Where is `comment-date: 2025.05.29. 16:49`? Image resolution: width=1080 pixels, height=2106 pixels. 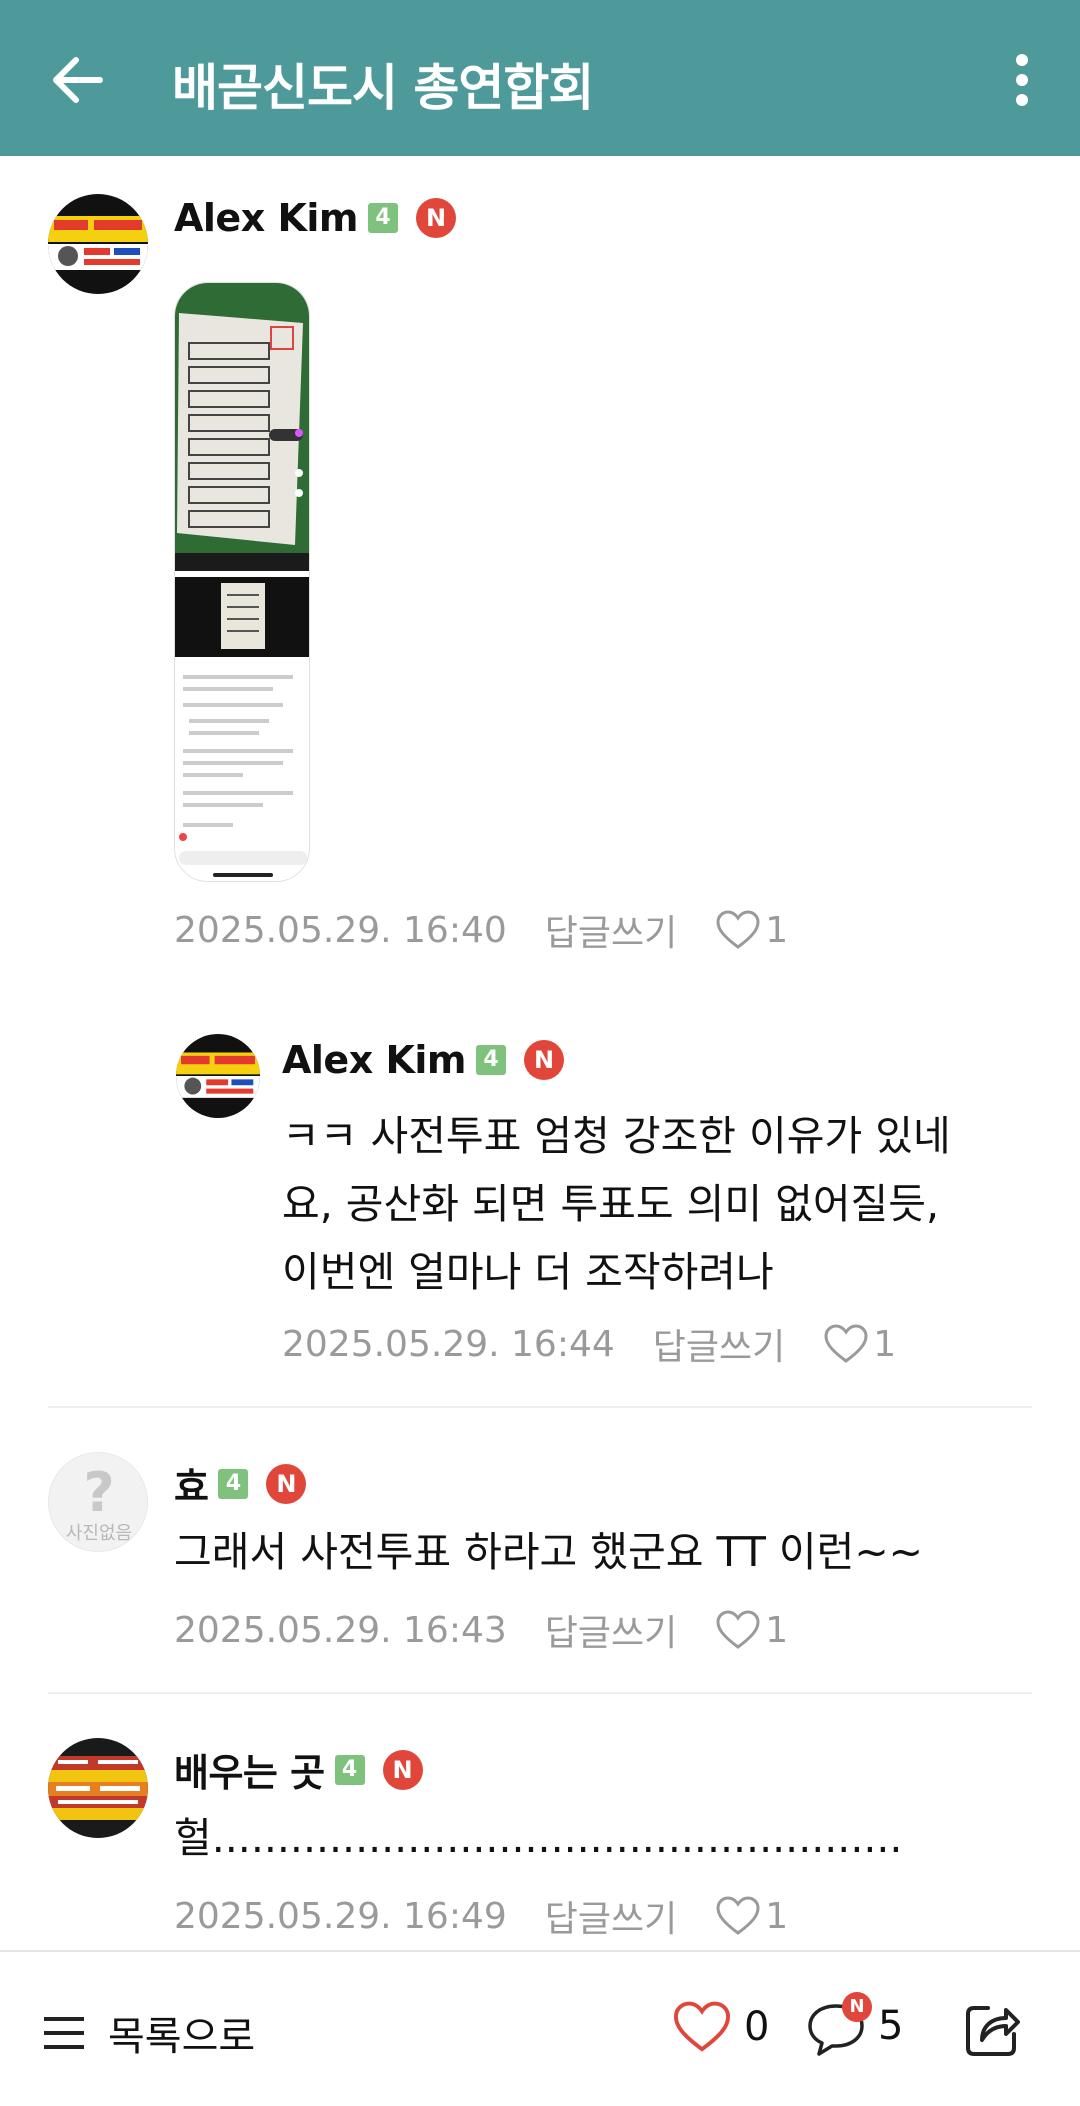
comment-date: 2025.05.29. 16:49 is located at coordinates (340, 1916).